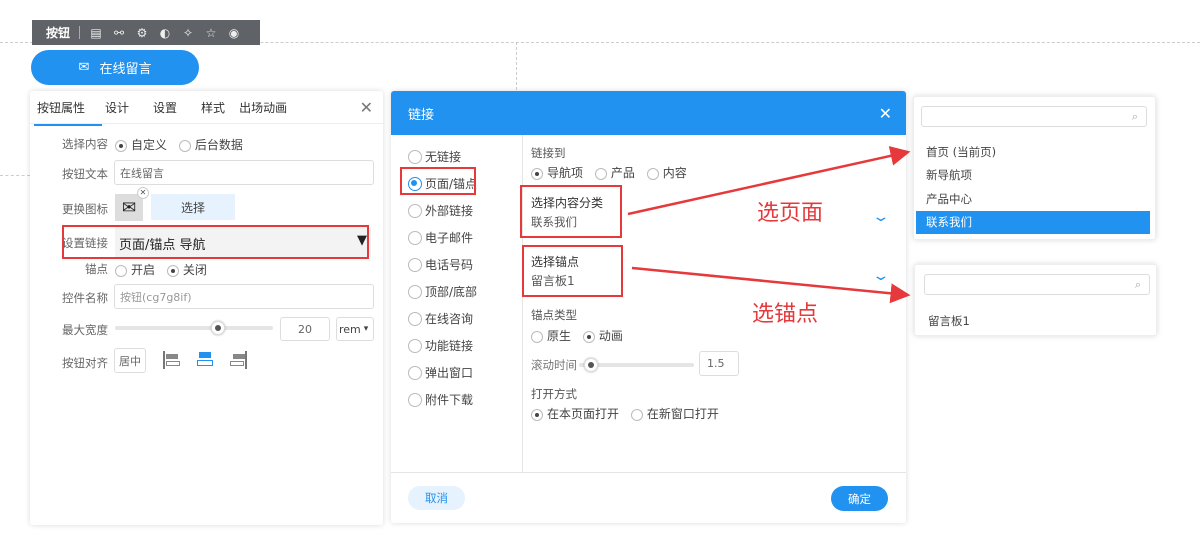  I want to click on annotation-select-anchor: 选锚点, so click(785, 314).